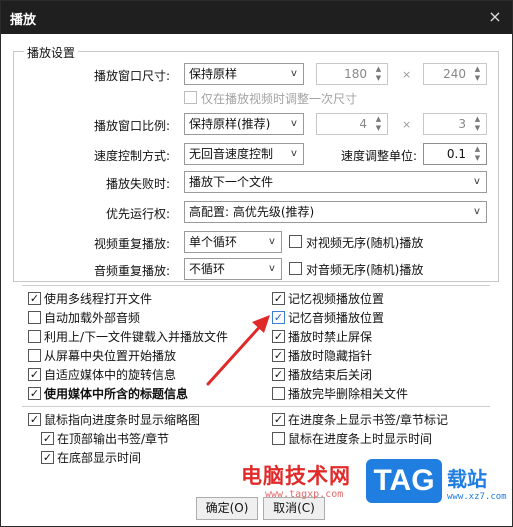  What do you see at coordinates (477, 497) in the screenshot?
I see `watermark-small-url: www.xz7.com` at bounding box center [477, 497].